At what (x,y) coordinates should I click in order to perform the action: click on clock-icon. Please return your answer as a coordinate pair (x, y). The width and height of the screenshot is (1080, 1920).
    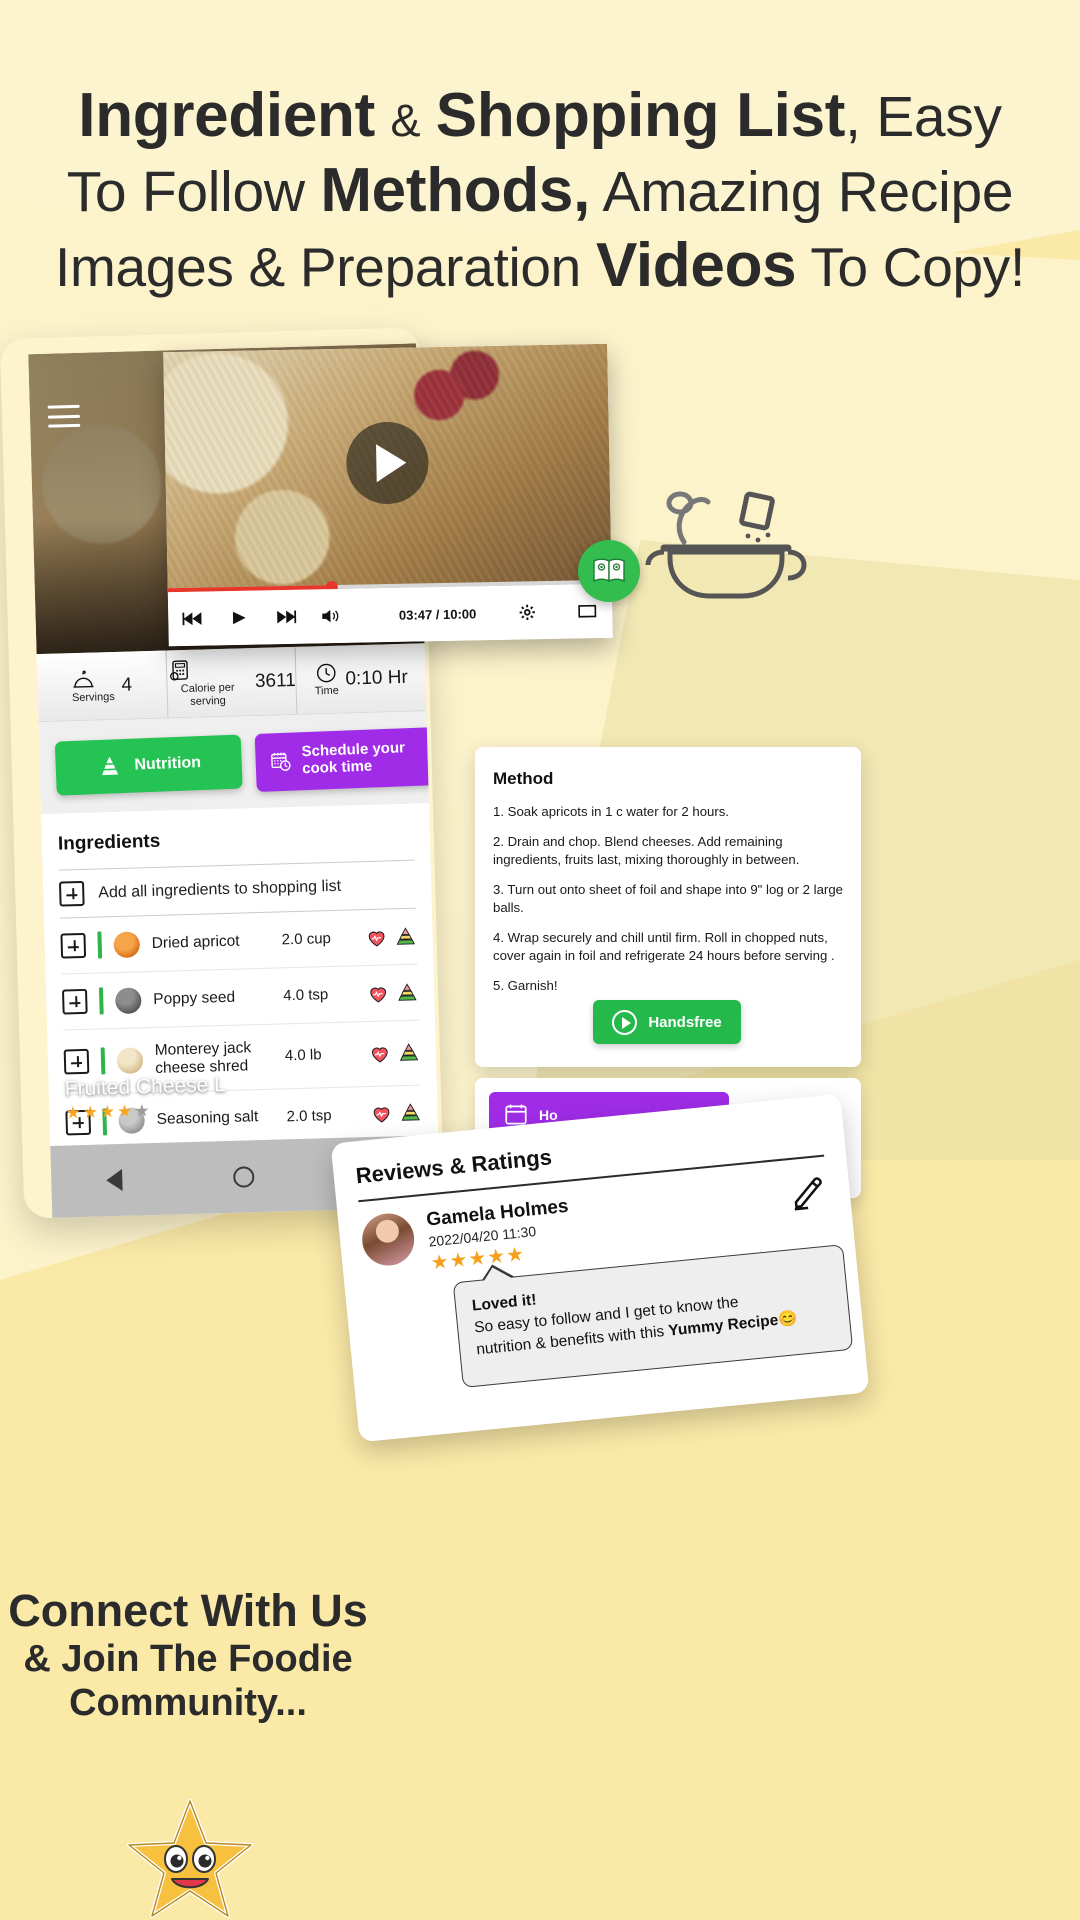
    Looking at the image, I should click on (326, 673).